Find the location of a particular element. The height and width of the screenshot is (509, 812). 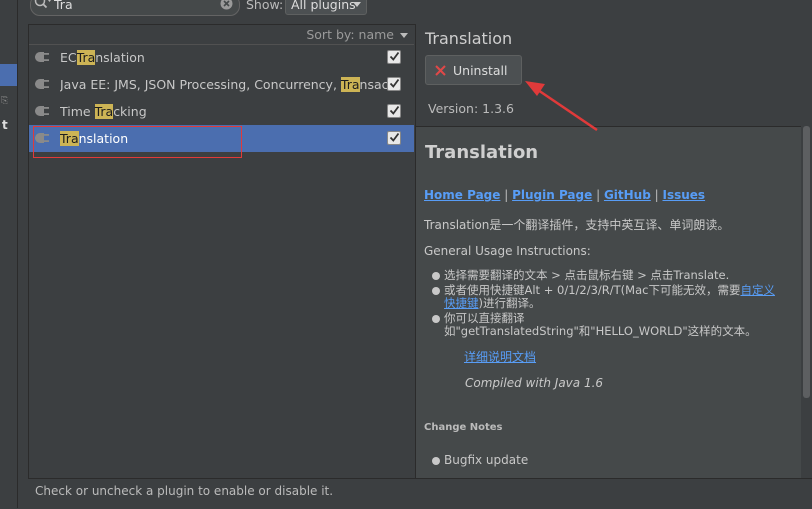

plugin-row: Time Tracking is located at coordinates (221, 111).